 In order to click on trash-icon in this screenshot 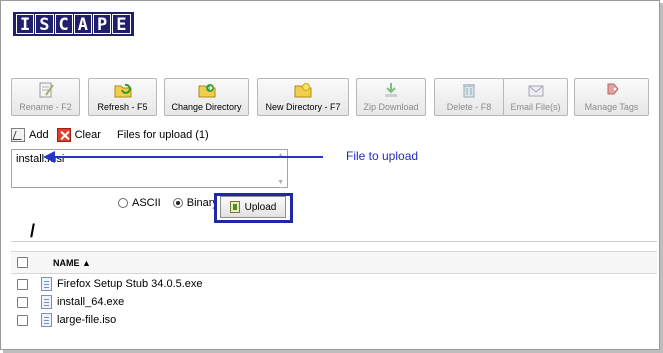, I will do `click(469, 91)`.